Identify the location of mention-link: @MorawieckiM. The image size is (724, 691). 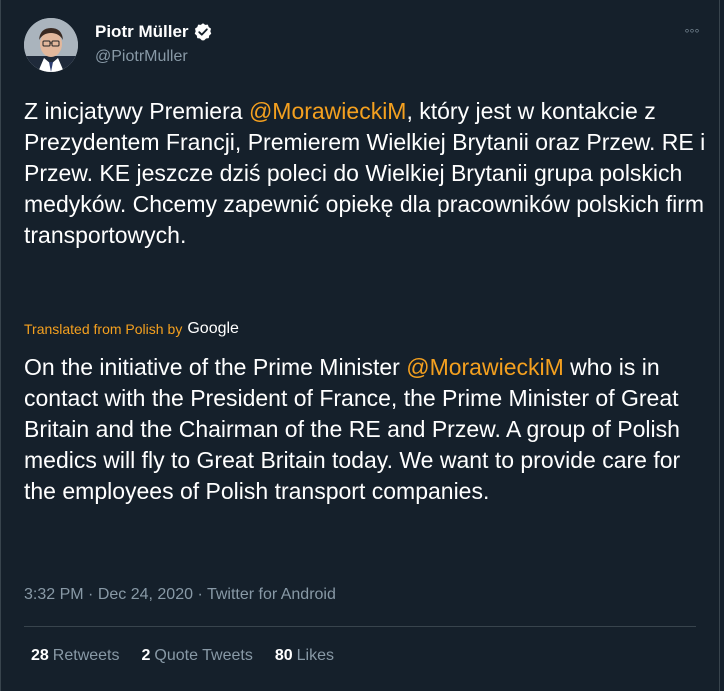
(328, 111).